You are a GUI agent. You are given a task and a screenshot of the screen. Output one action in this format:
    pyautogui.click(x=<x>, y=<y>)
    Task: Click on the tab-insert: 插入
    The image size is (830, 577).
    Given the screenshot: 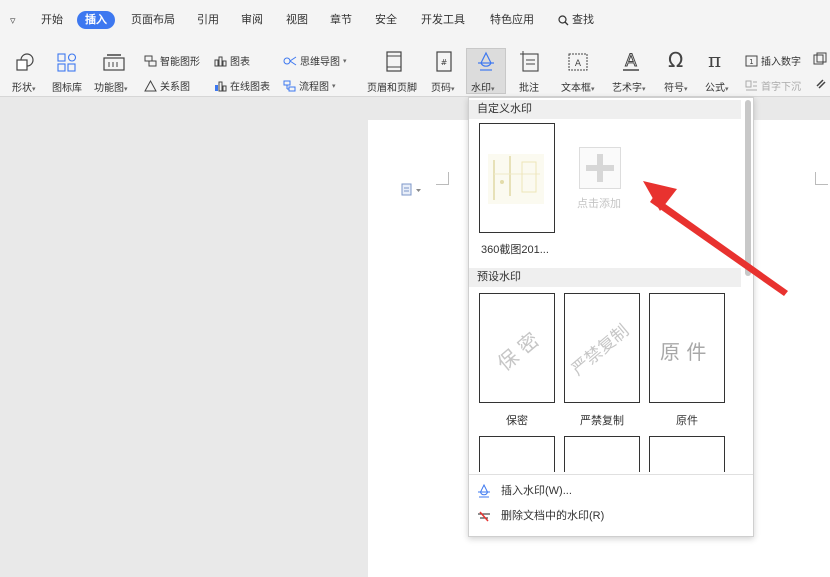 What is the action you would take?
    pyautogui.click(x=96, y=20)
    